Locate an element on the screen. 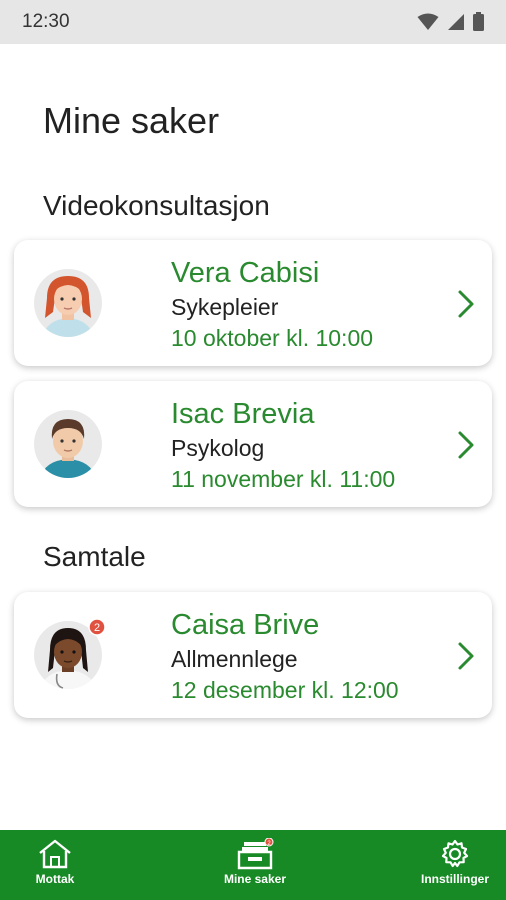 The height and width of the screenshot is (900, 506). section-title-videokonsultasjon: Videokonsultasjon is located at coordinates (156, 205).